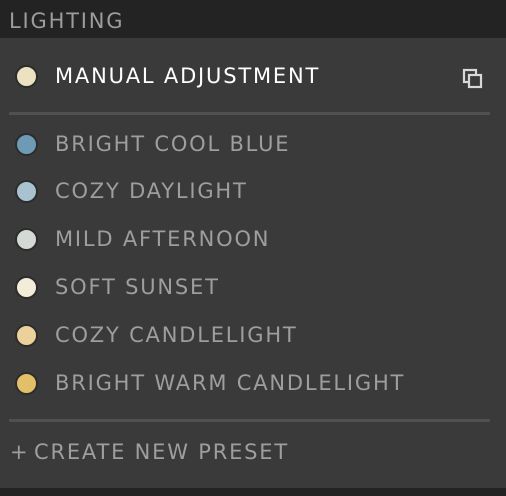  Describe the element at coordinates (253, 492) in the screenshot. I see `panel-footer-bar` at that location.